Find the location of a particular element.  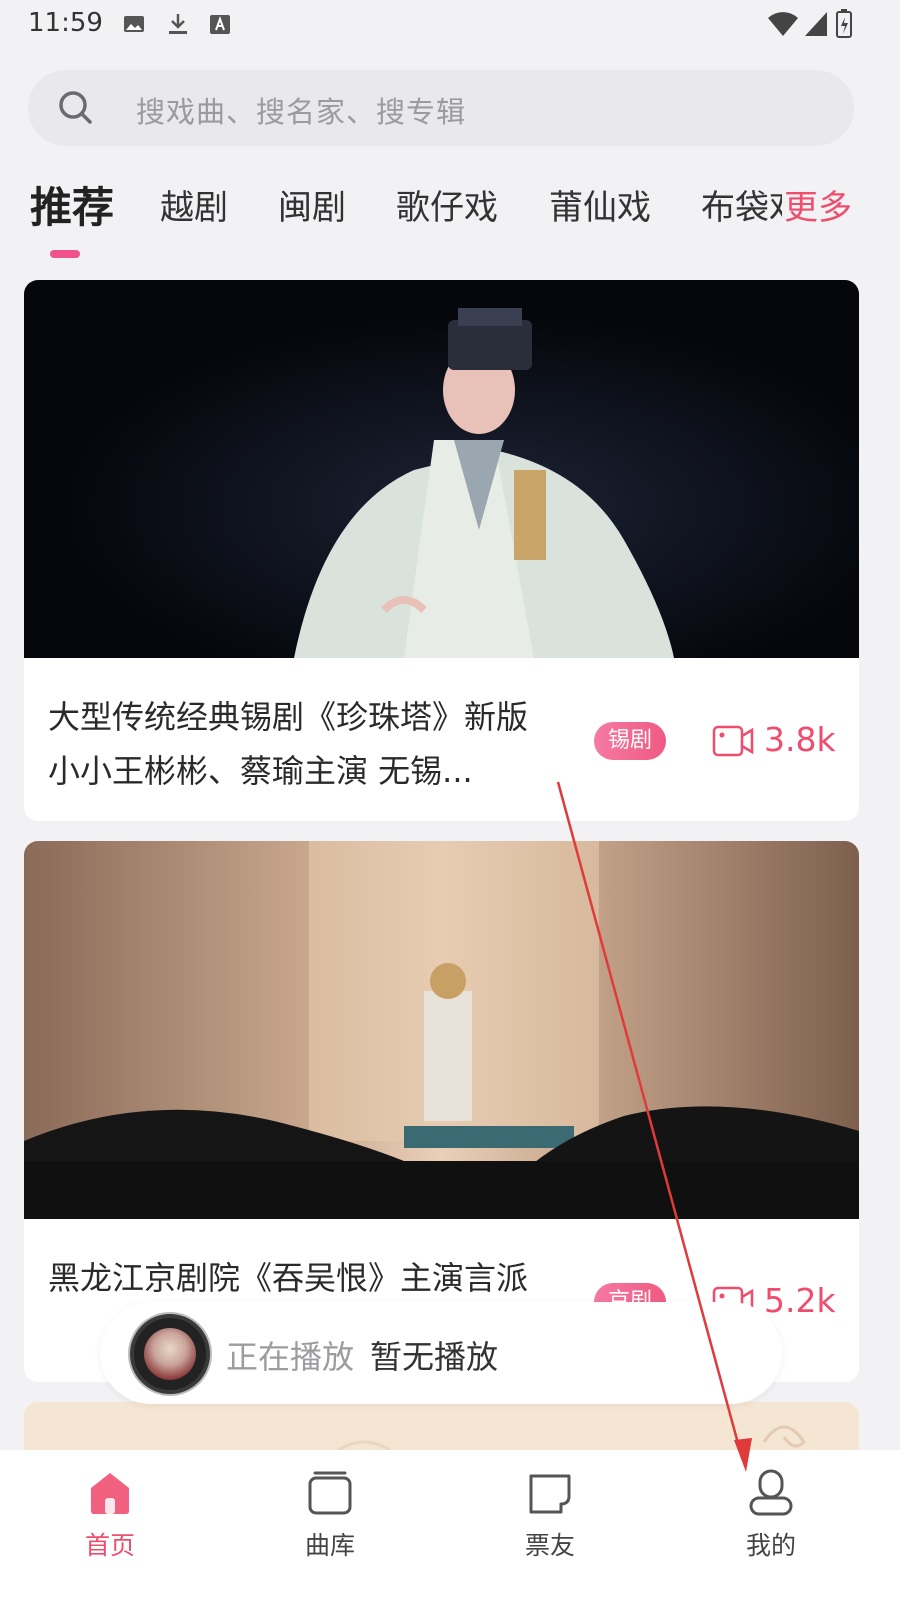

category-tabs-scroll: 推荐 越剧 闽剧 歌仔戏 莆仙戏 布袋戏 is located at coordinates (391, 217).